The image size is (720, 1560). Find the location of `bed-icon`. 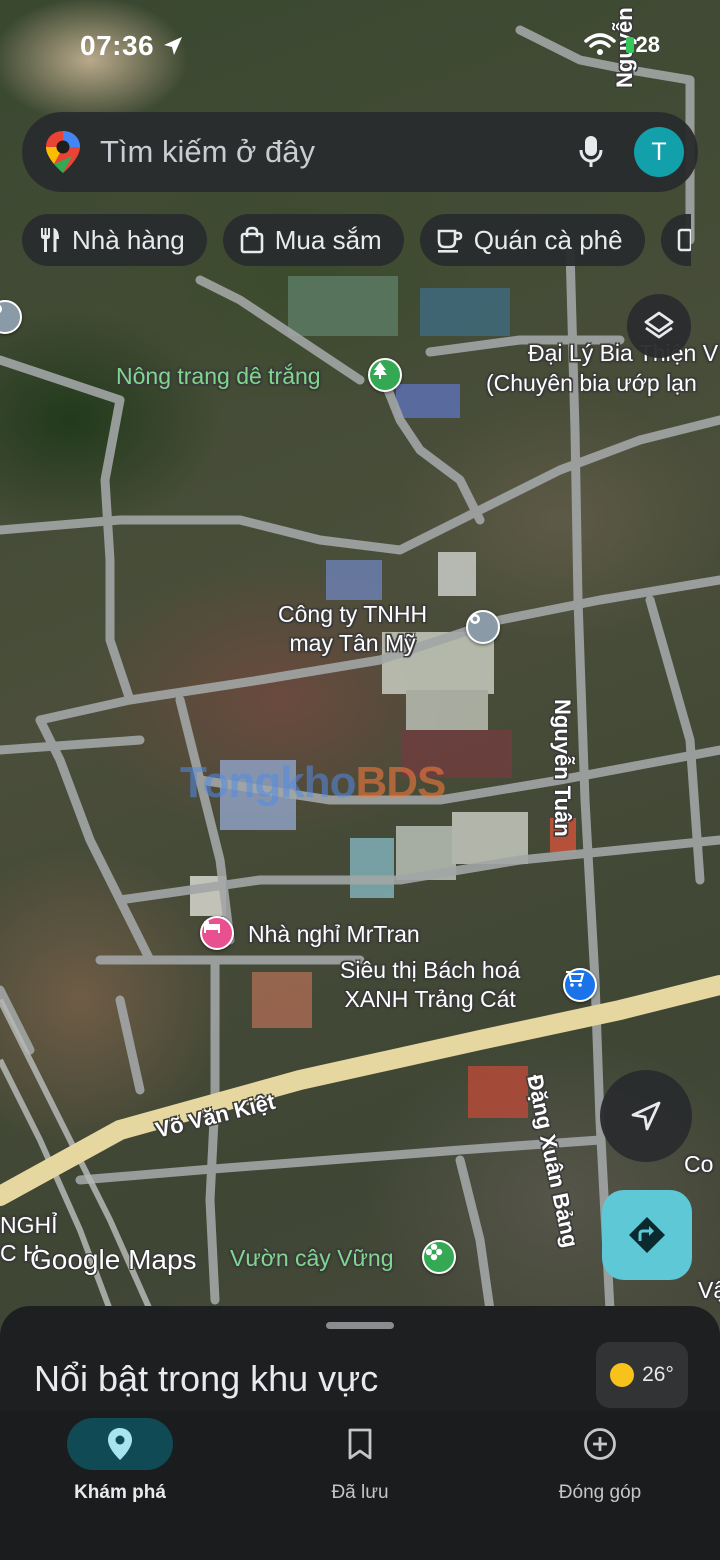

bed-icon is located at coordinates (217, 933).